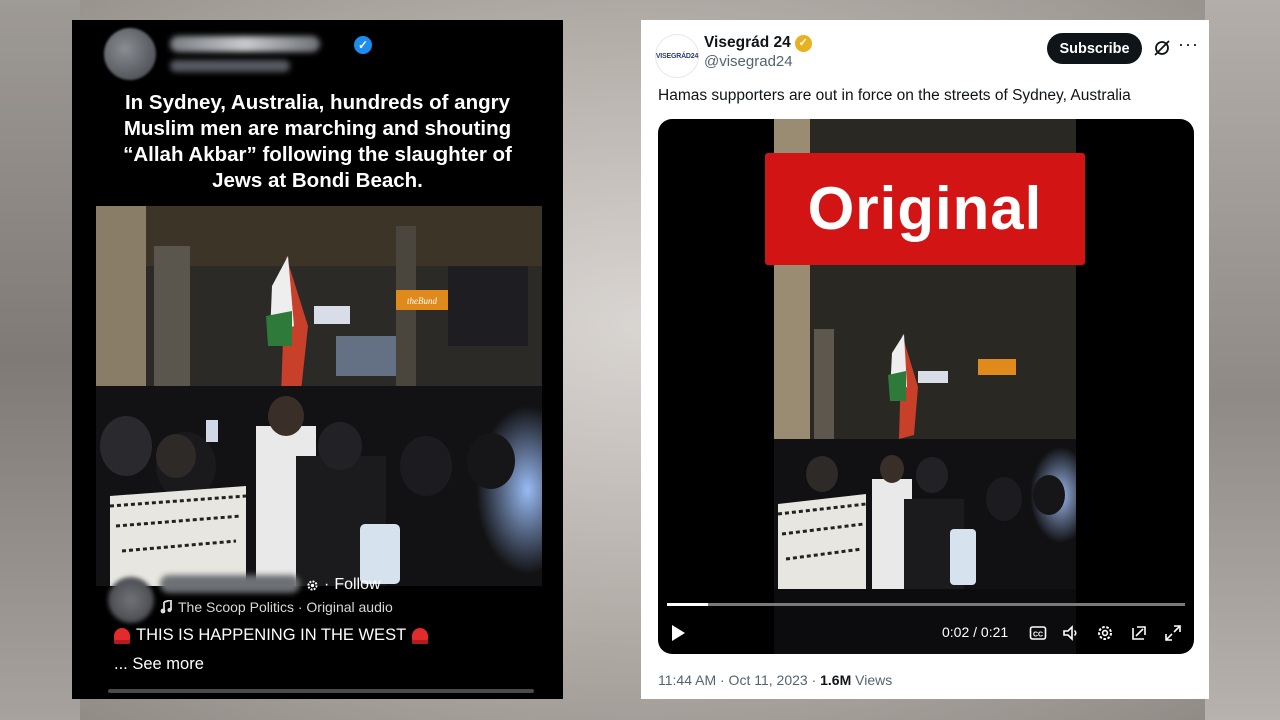 The height and width of the screenshot is (720, 1280). I want to click on fb-see-more-link: ... See more, so click(159, 664).